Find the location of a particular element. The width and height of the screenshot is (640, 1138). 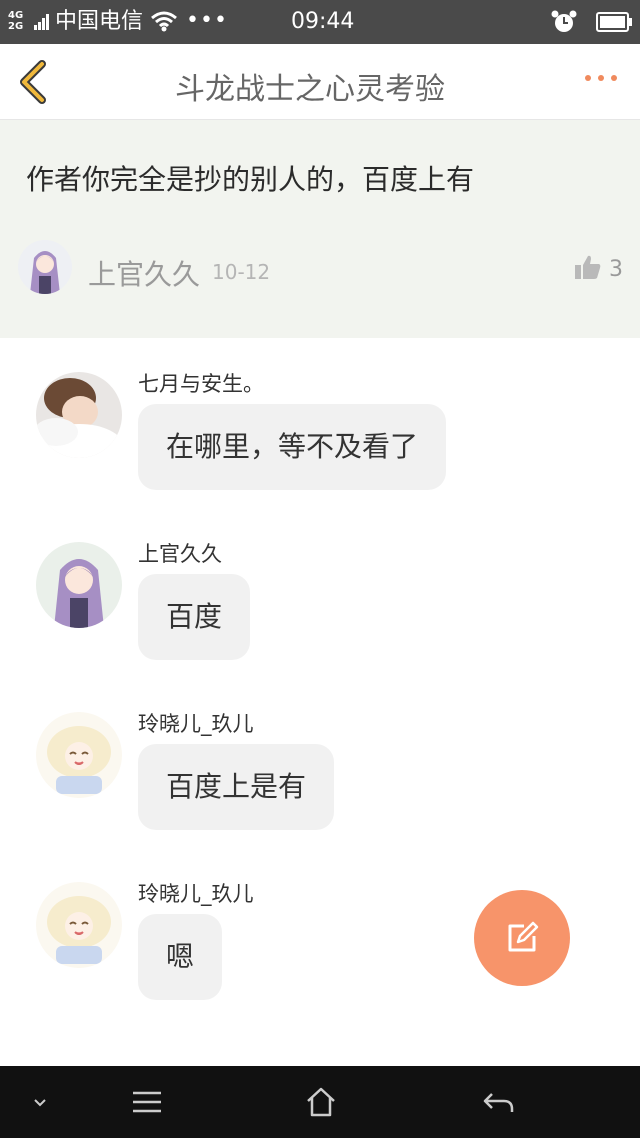

compose-icon is located at coordinates (523, 936).